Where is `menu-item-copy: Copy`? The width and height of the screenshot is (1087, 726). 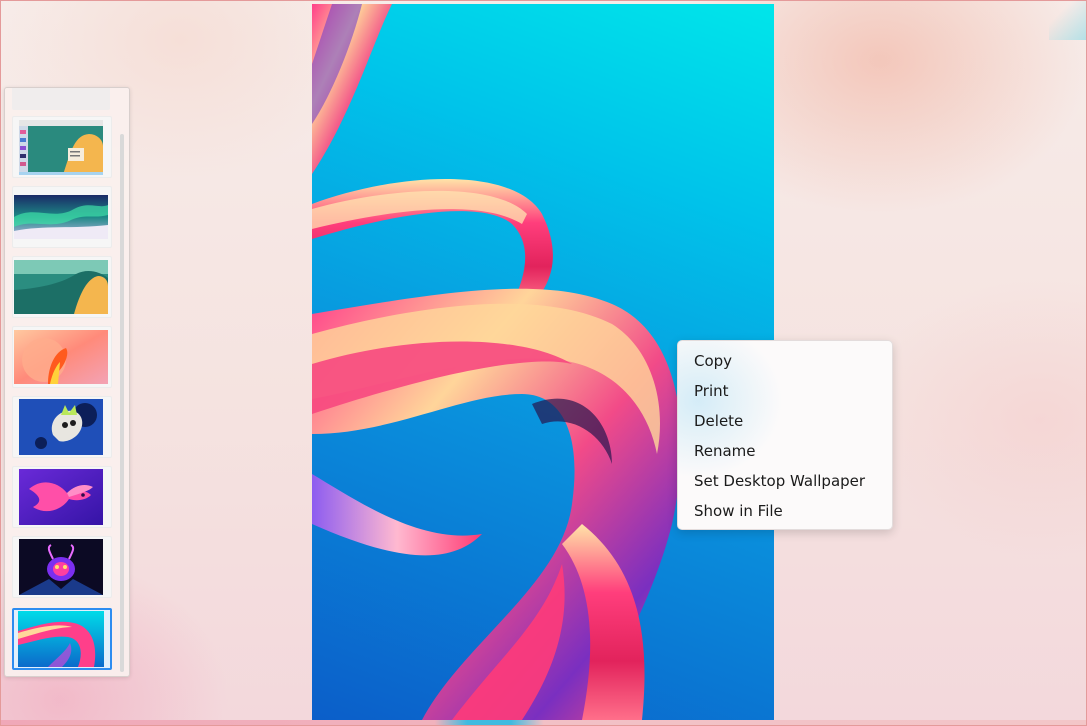
menu-item-copy: Copy is located at coordinates (713, 361).